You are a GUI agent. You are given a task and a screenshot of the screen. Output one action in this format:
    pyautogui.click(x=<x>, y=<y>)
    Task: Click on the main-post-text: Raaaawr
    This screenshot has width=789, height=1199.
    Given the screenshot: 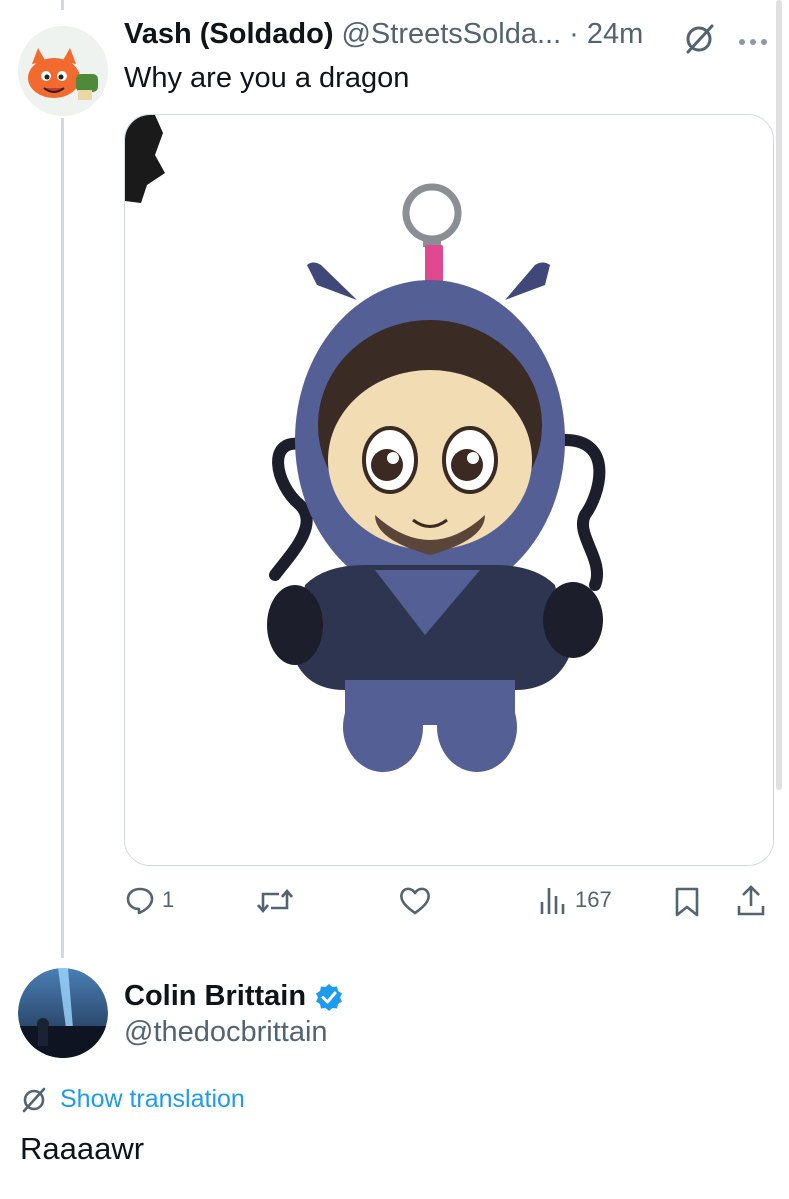 What is the action you would take?
    pyautogui.click(x=82, y=1148)
    